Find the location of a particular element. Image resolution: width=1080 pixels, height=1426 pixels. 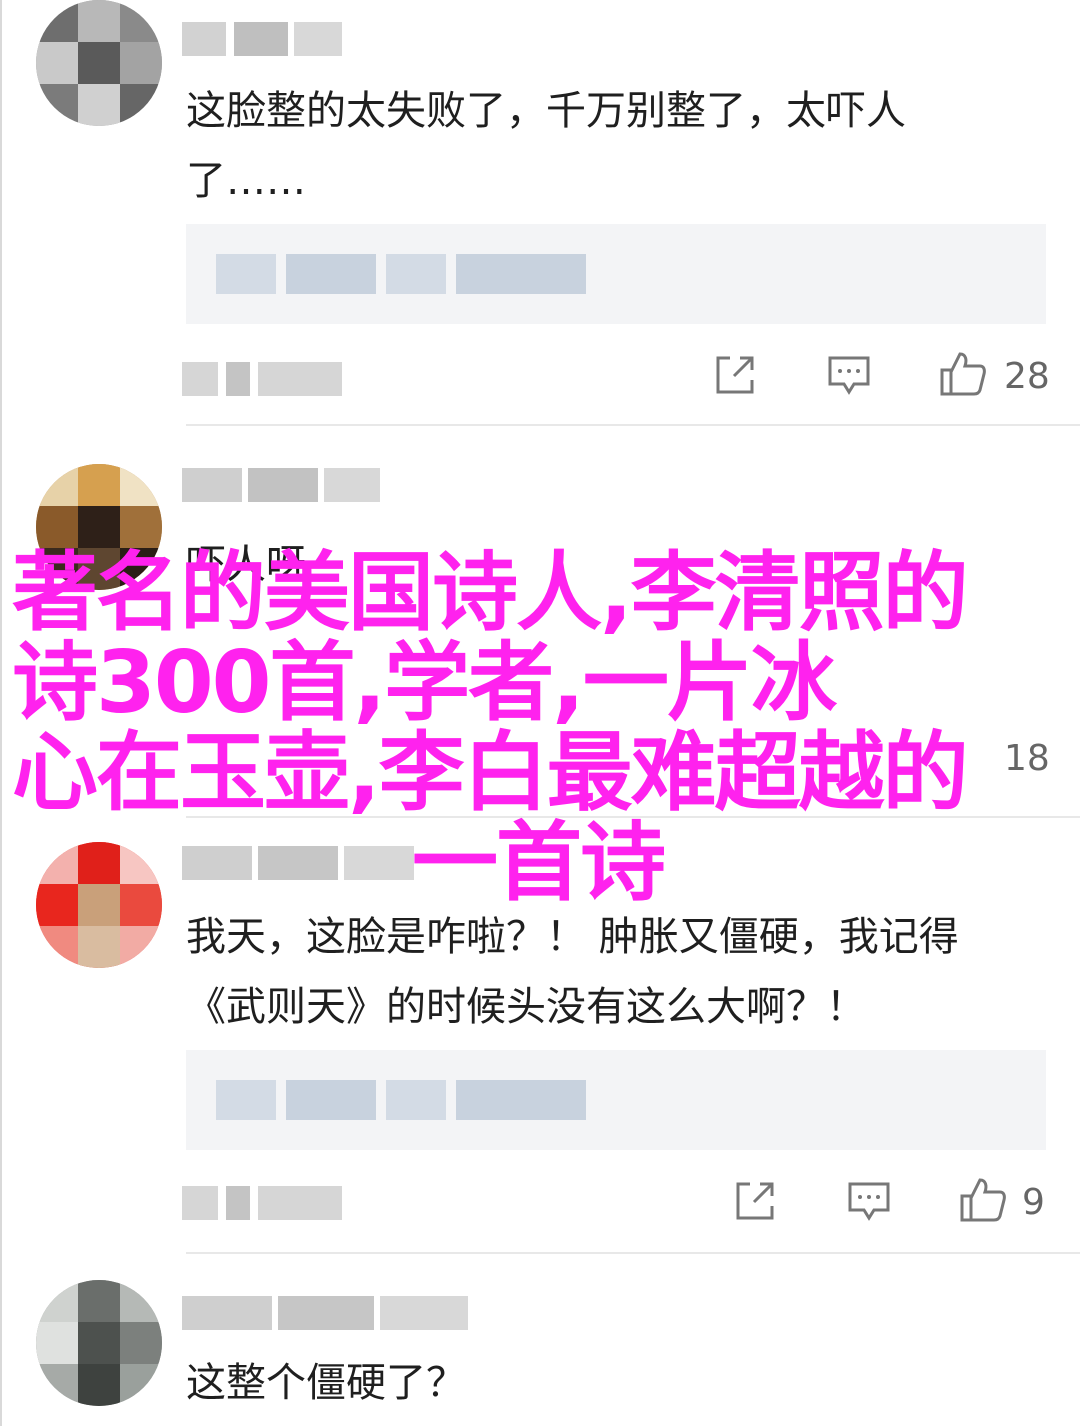

comment-text: 这整个僵硬了？ is located at coordinates (326, 1383).